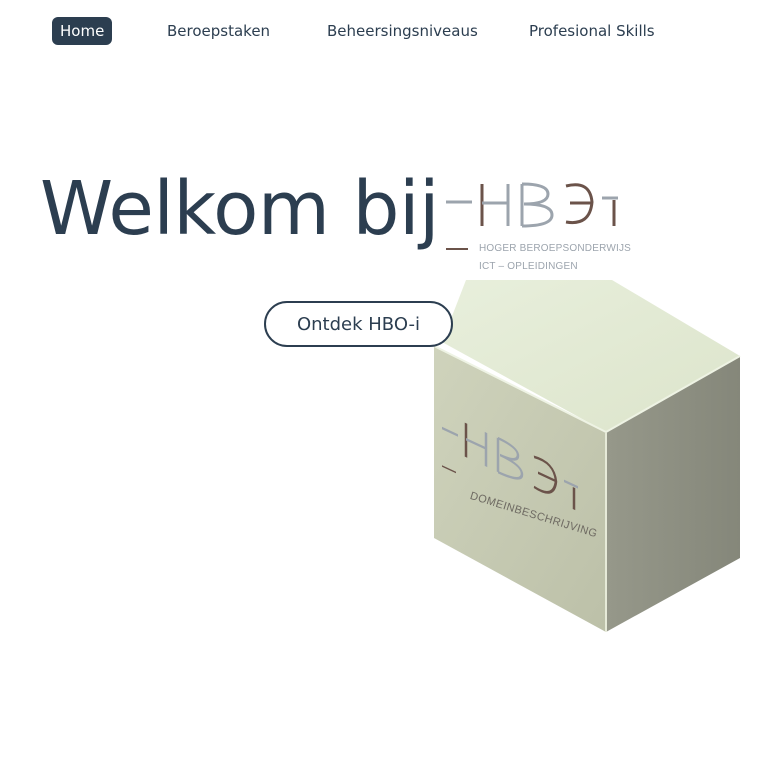 The height and width of the screenshot is (769, 769). Describe the element at coordinates (555, 248) in the screenshot. I see `logo-subtitle-line1: HOGER BEROEPSONDERWIJS` at that location.